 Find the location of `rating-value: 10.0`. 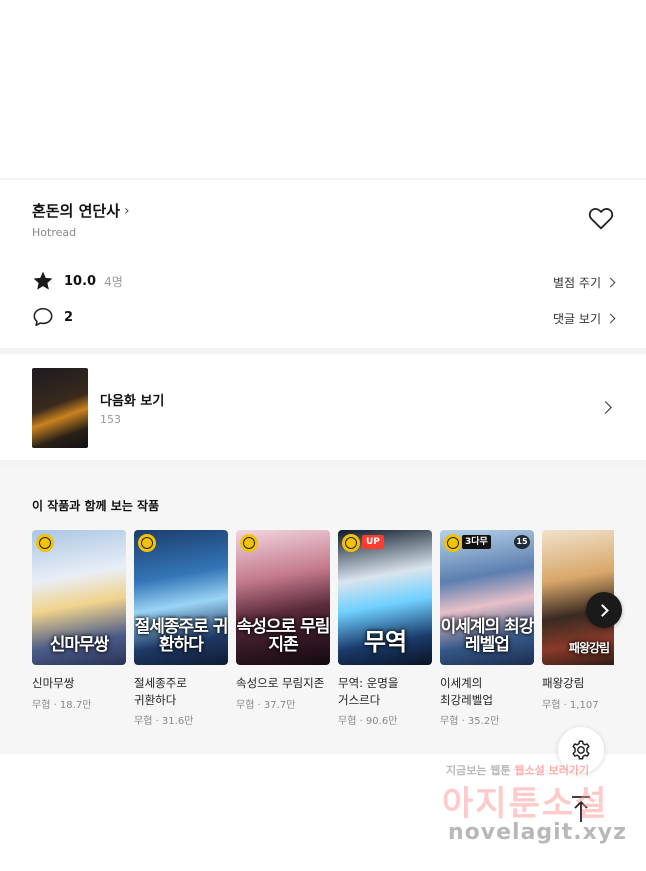

rating-value: 10.0 is located at coordinates (80, 281).